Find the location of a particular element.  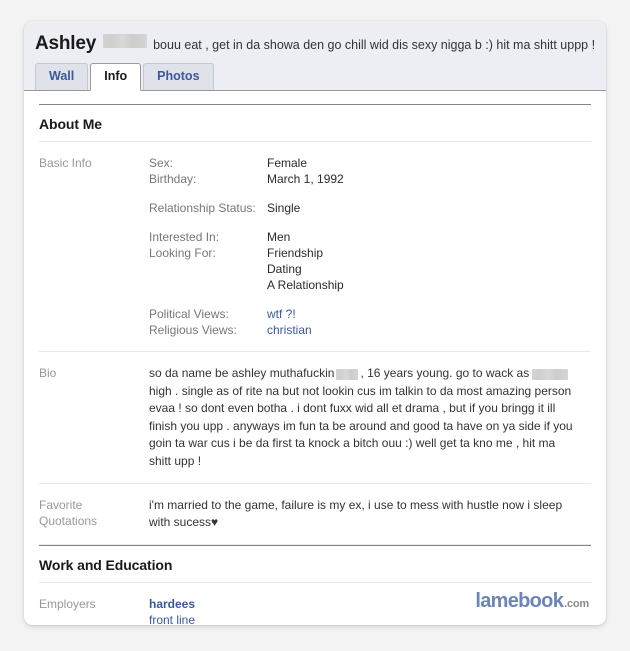

field-value-looking-for-2: Dating is located at coordinates (284, 269).